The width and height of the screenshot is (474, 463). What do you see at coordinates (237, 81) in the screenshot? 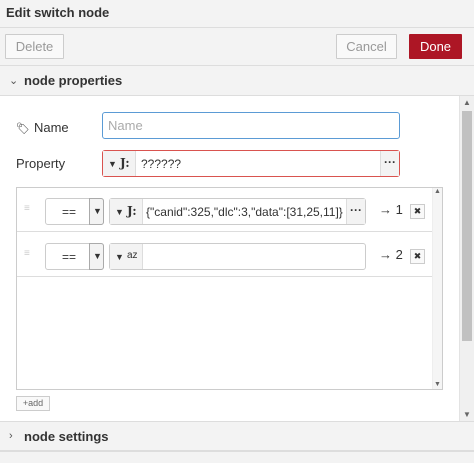
I see `section-node-properties: ⌄ node properties` at bounding box center [237, 81].